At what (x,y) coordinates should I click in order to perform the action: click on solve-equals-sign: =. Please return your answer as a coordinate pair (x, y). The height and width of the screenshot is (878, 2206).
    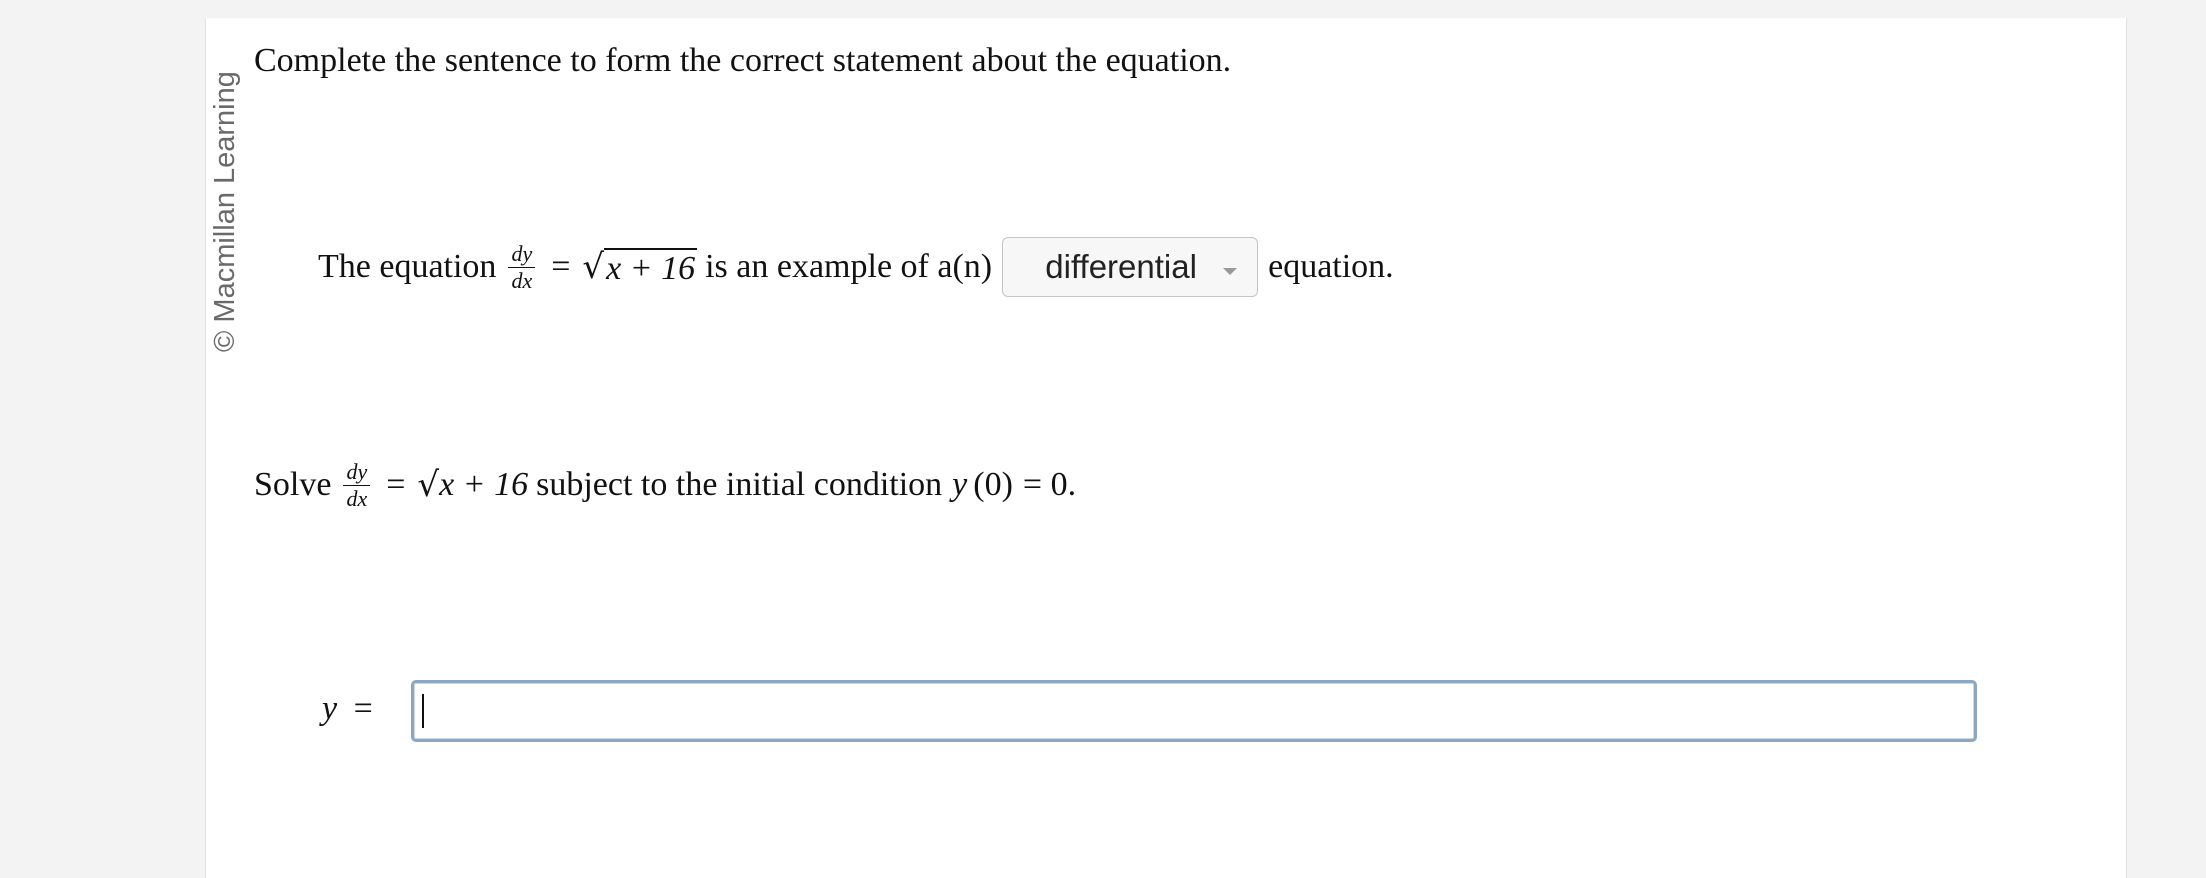
    Looking at the image, I should click on (396, 484).